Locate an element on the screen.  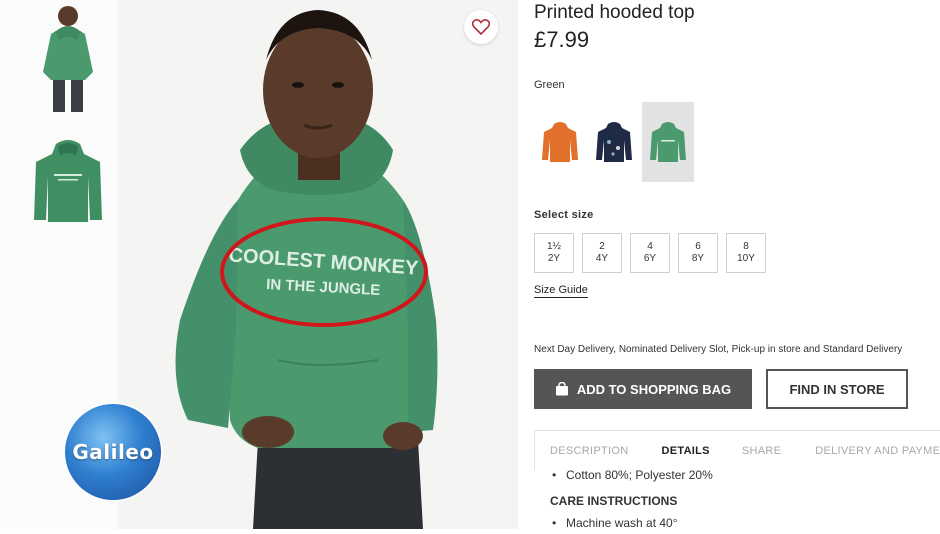
tab-details: DETAILS is located at coordinates (668, 451).